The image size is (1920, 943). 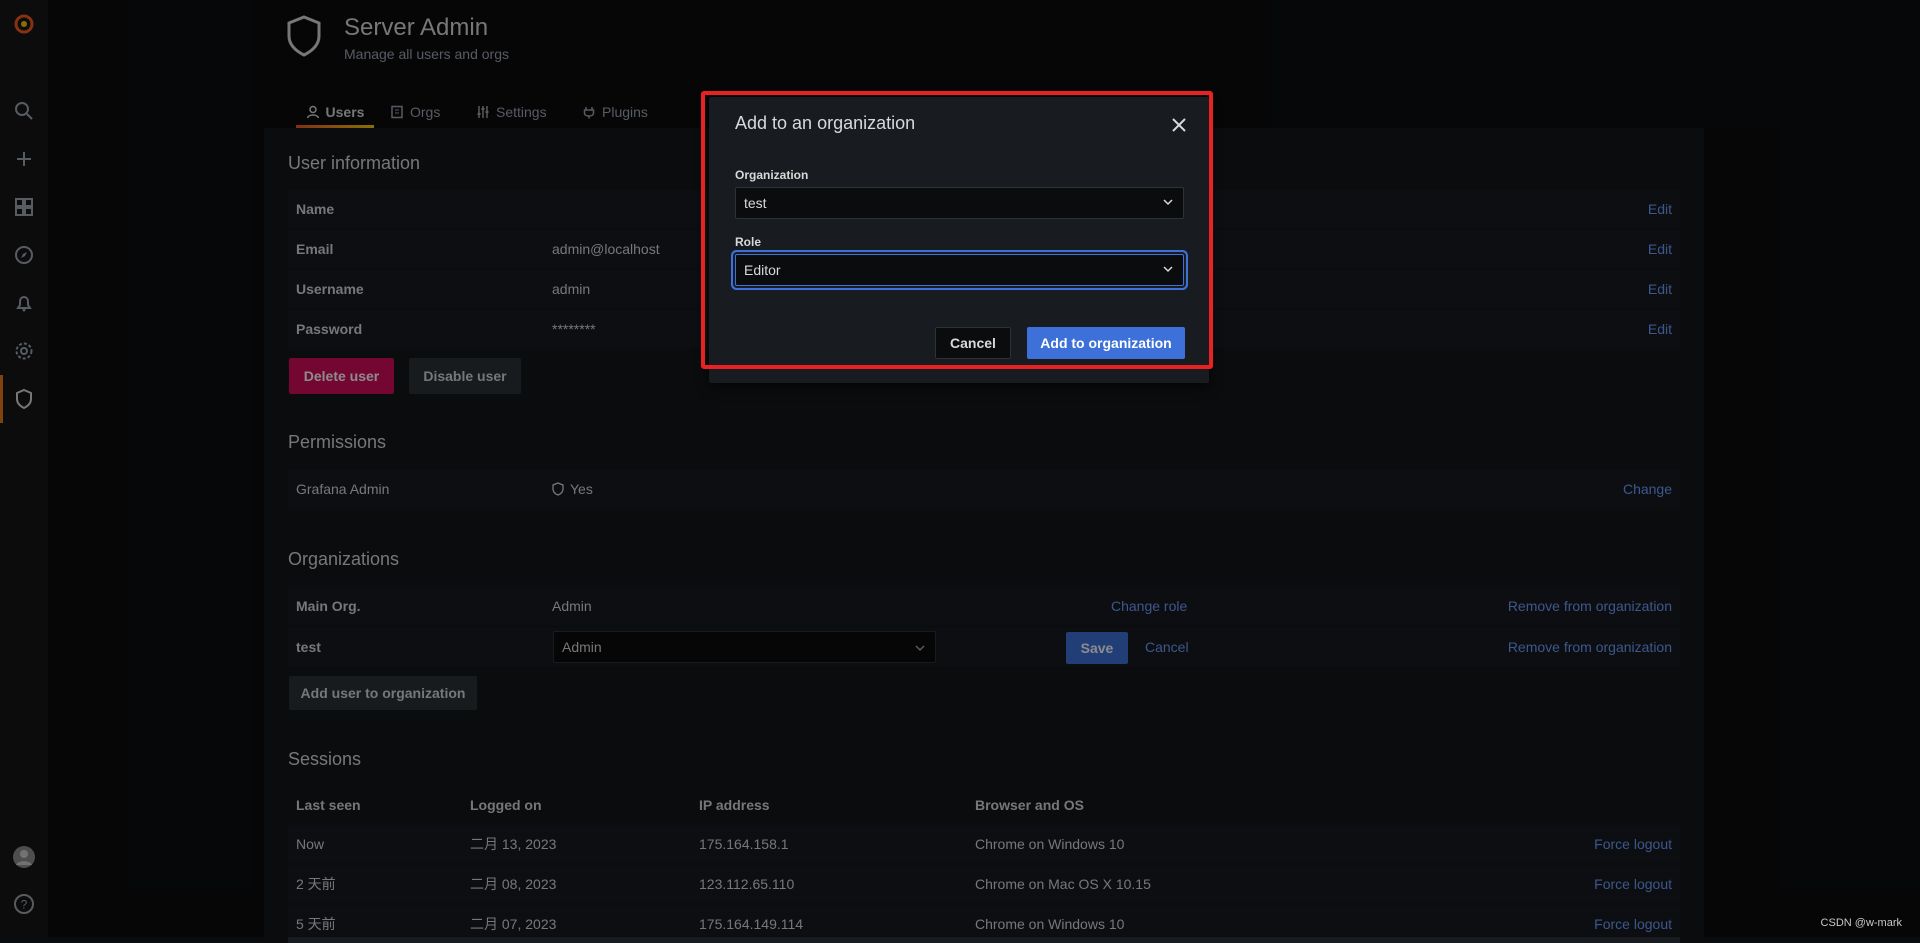 I want to click on annotation-highlight-box, so click(x=957, y=230).